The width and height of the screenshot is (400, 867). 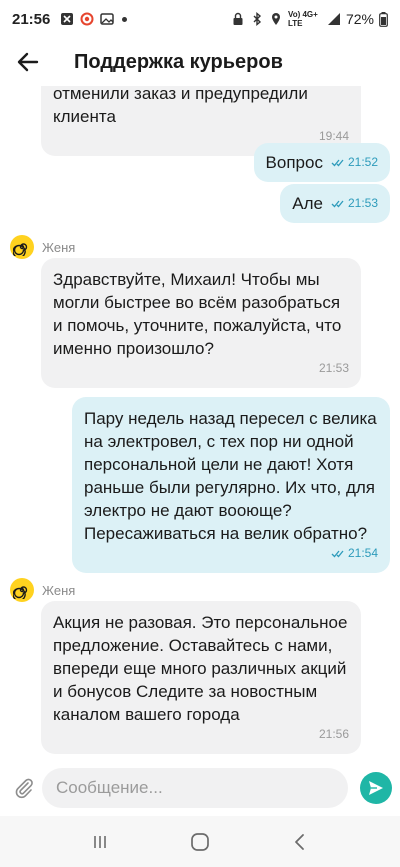 I want to click on message-input, so click(x=195, y=788).